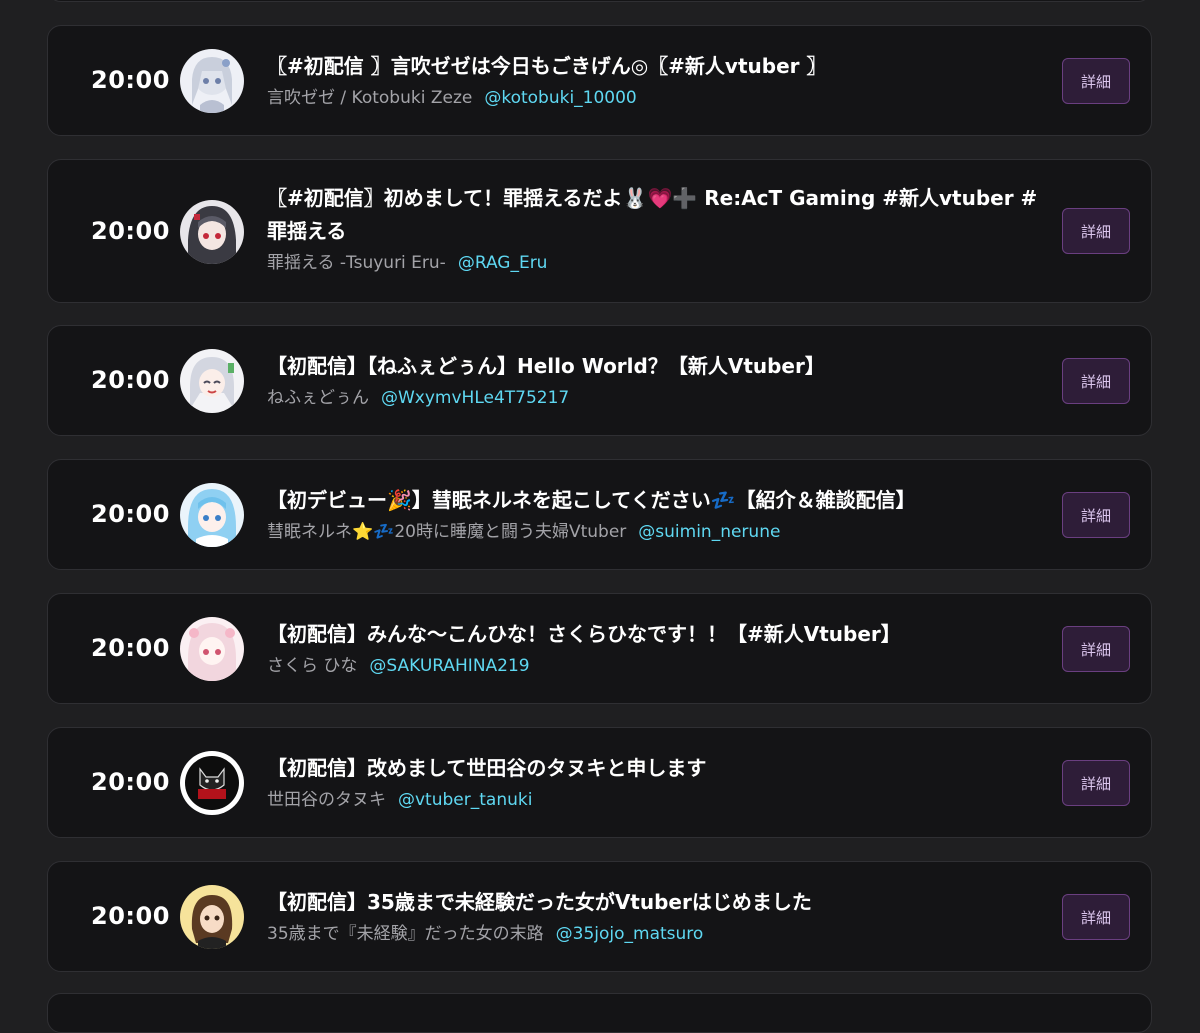 The image size is (1200, 1033). What do you see at coordinates (212, 381) in the screenshot?
I see `avatar-nefuedoxu-icon` at bounding box center [212, 381].